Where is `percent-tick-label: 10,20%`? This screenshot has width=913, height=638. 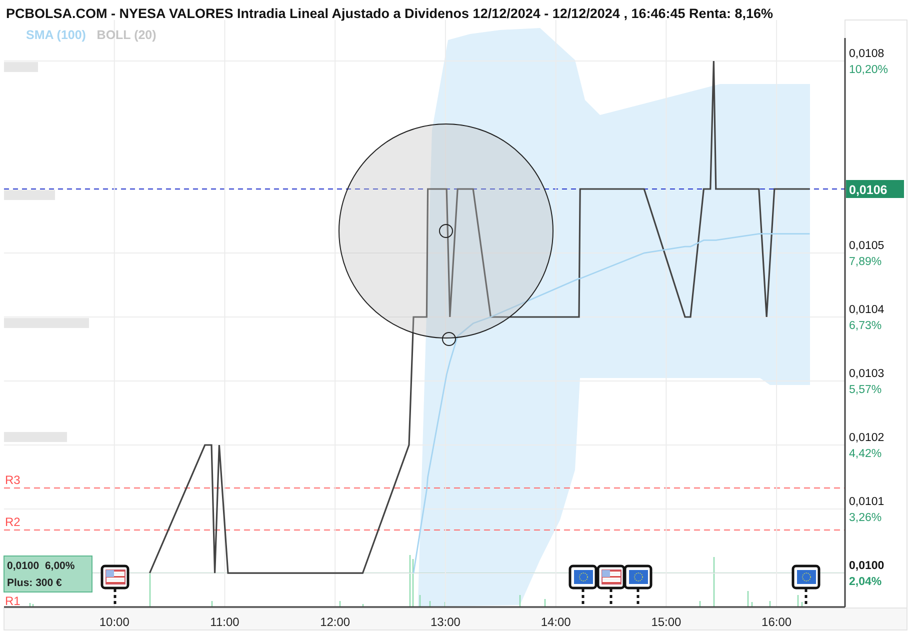 percent-tick-label: 10,20% is located at coordinates (868, 70).